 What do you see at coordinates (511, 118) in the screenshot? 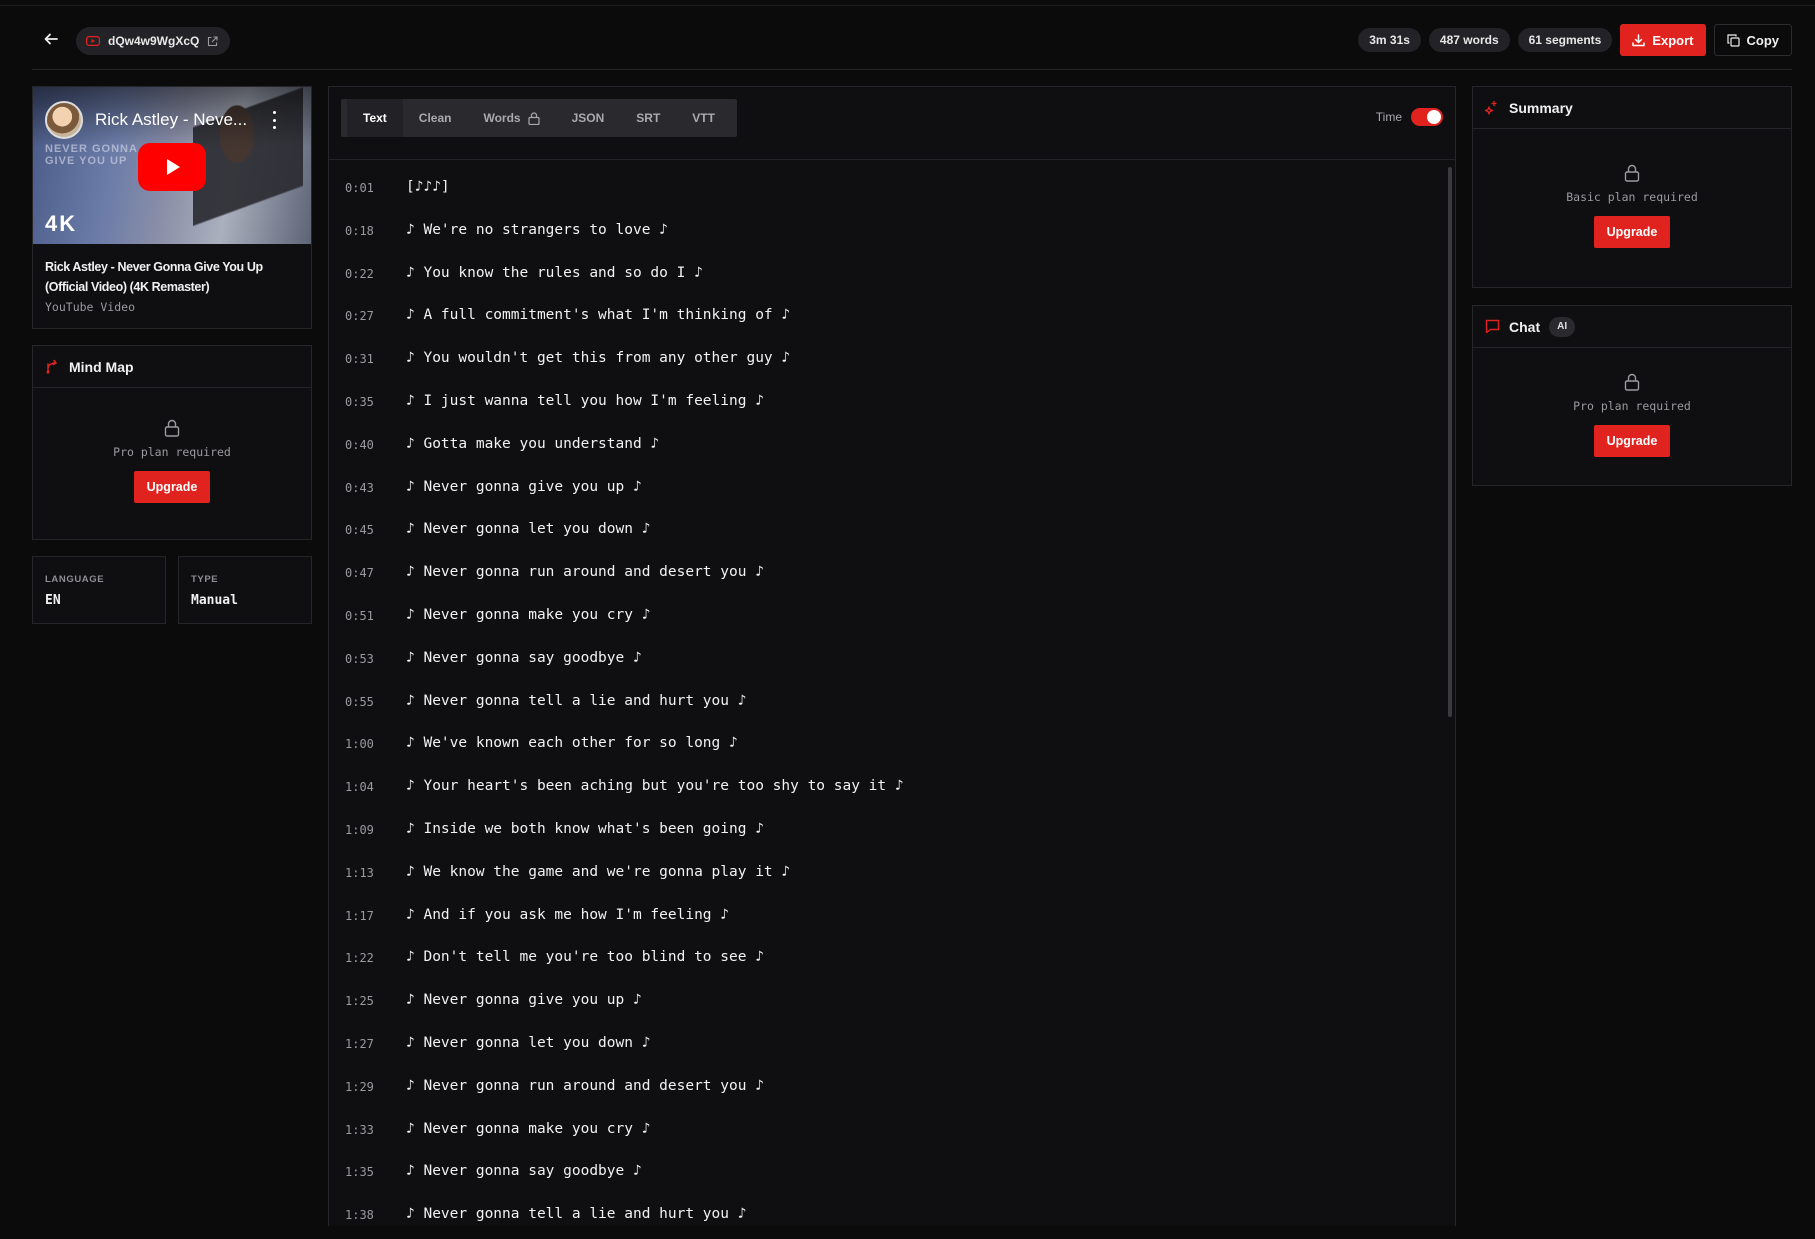
I see `tab-words: Words` at bounding box center [511, 118].